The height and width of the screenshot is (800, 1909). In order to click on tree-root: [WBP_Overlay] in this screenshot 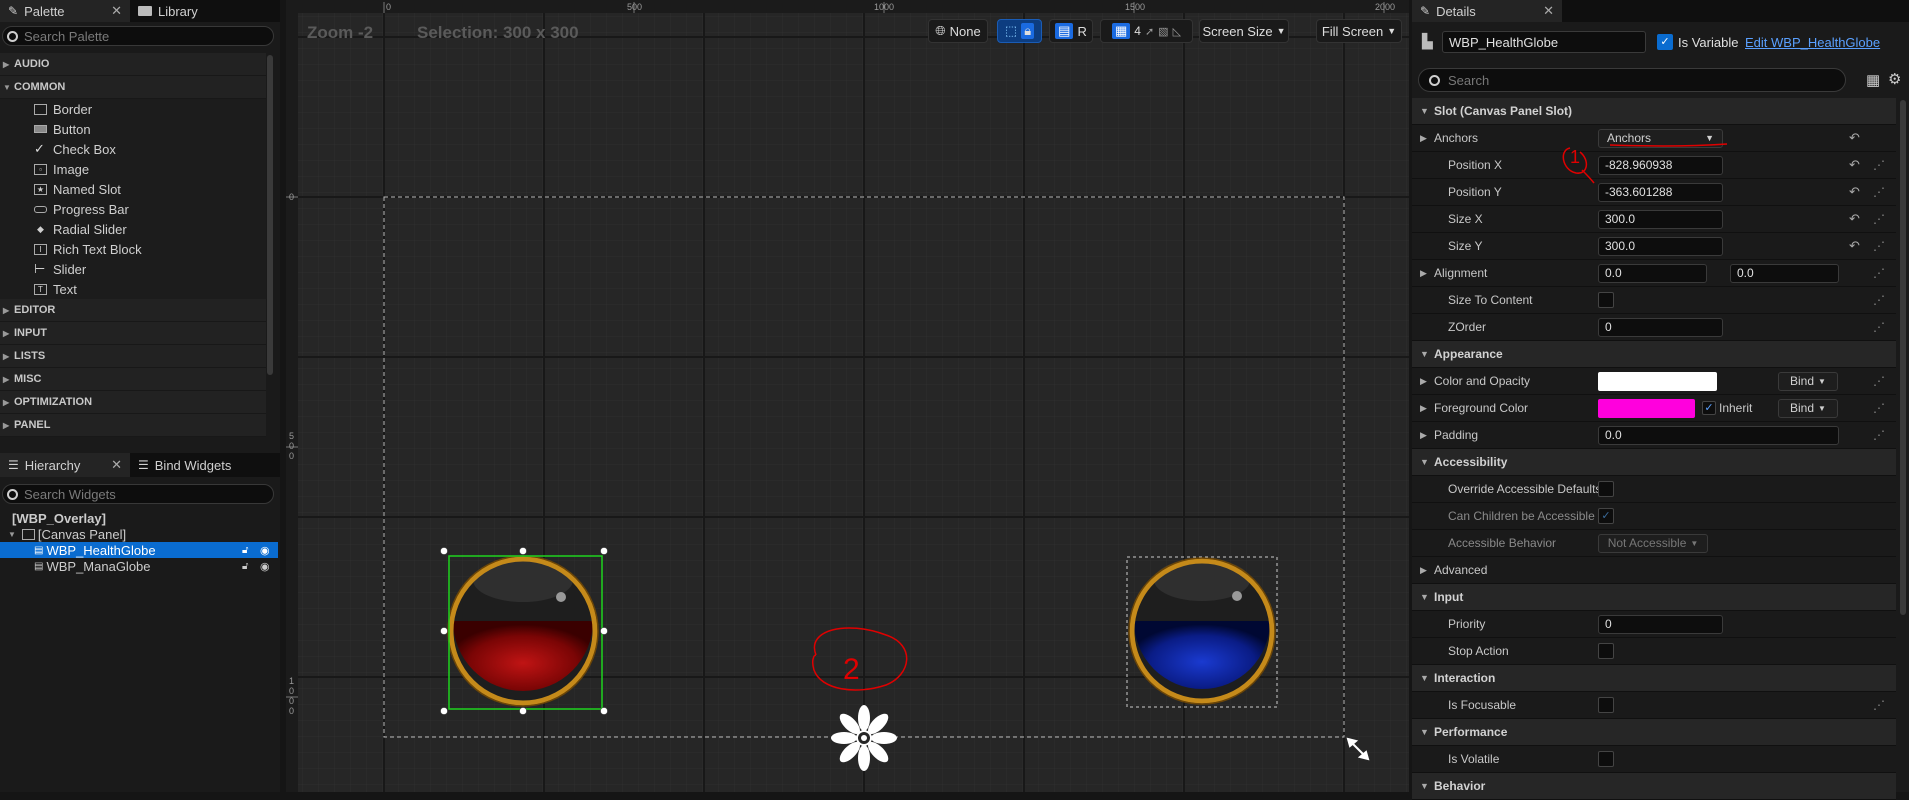, I will do `click(139, 518)`.